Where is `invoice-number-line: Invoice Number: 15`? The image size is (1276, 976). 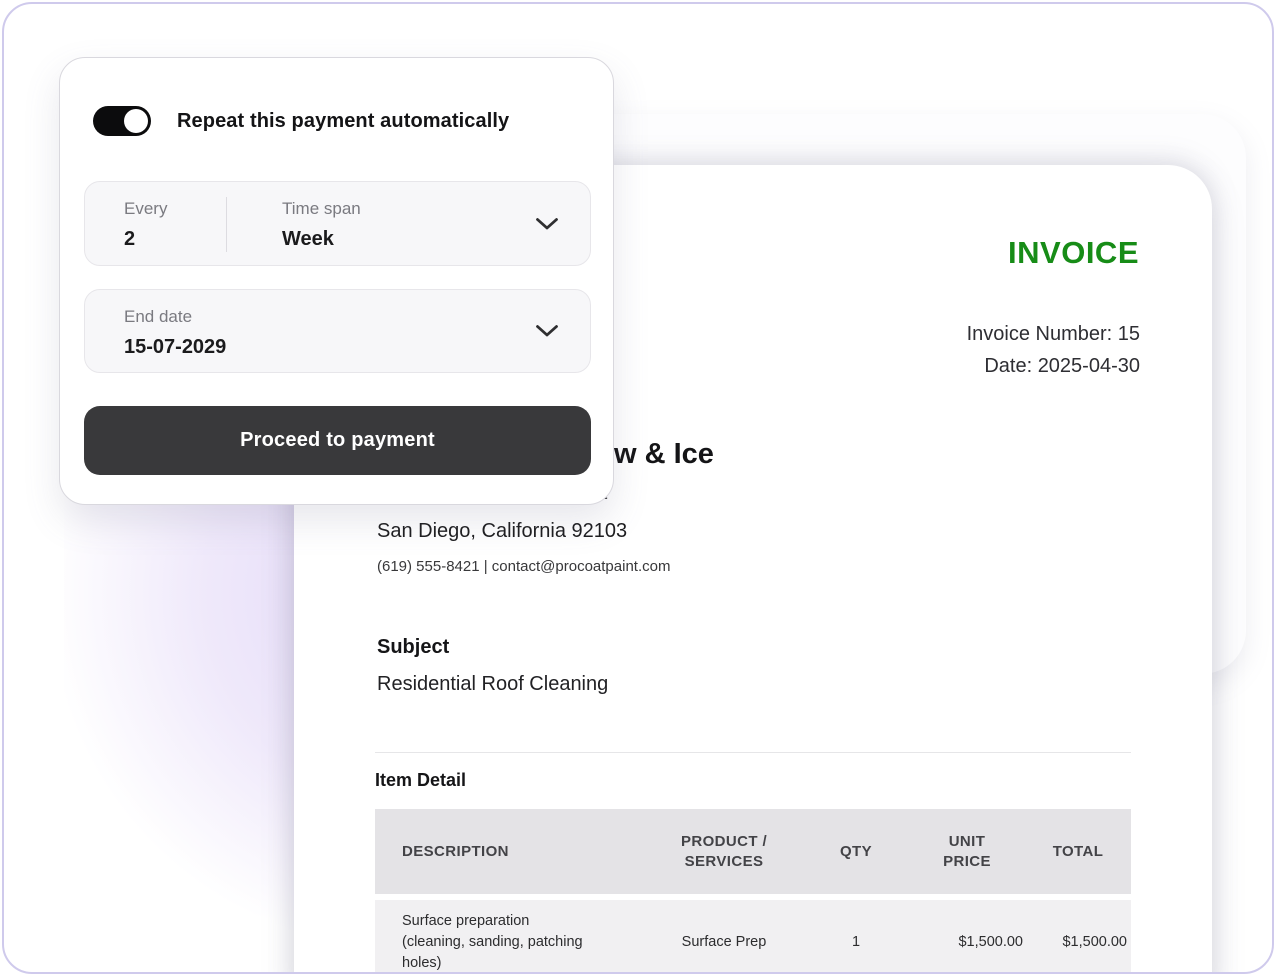
invoice-number-line: Invoice Number: 15 is located at coordinates (1053, 334).